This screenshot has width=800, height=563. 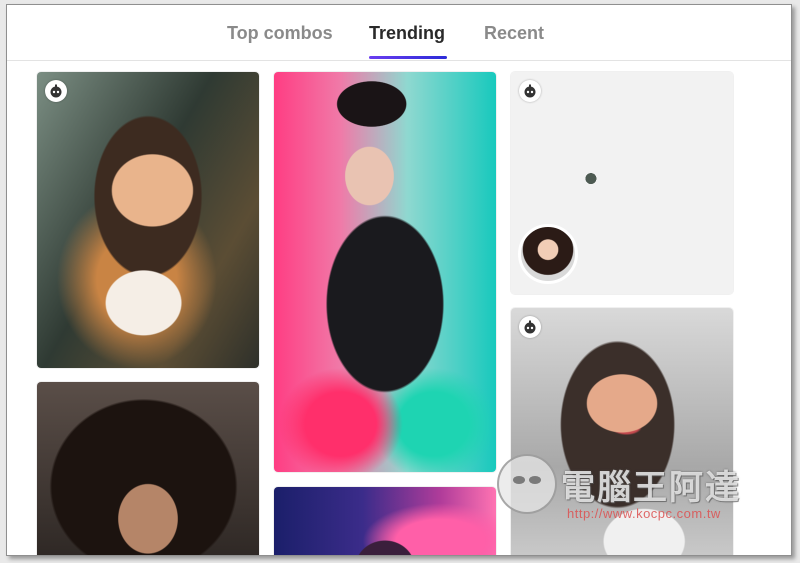 What do you see at coordinates (148, 468) in the screenshot?
I see `gallery-card-curly-portrait` at bounding box center [148, 468].